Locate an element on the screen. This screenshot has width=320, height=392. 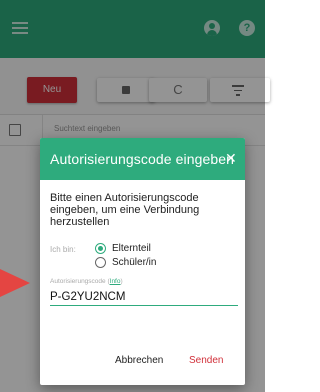
role-option-parent: Elternteil is located at coordinates (123, 248).